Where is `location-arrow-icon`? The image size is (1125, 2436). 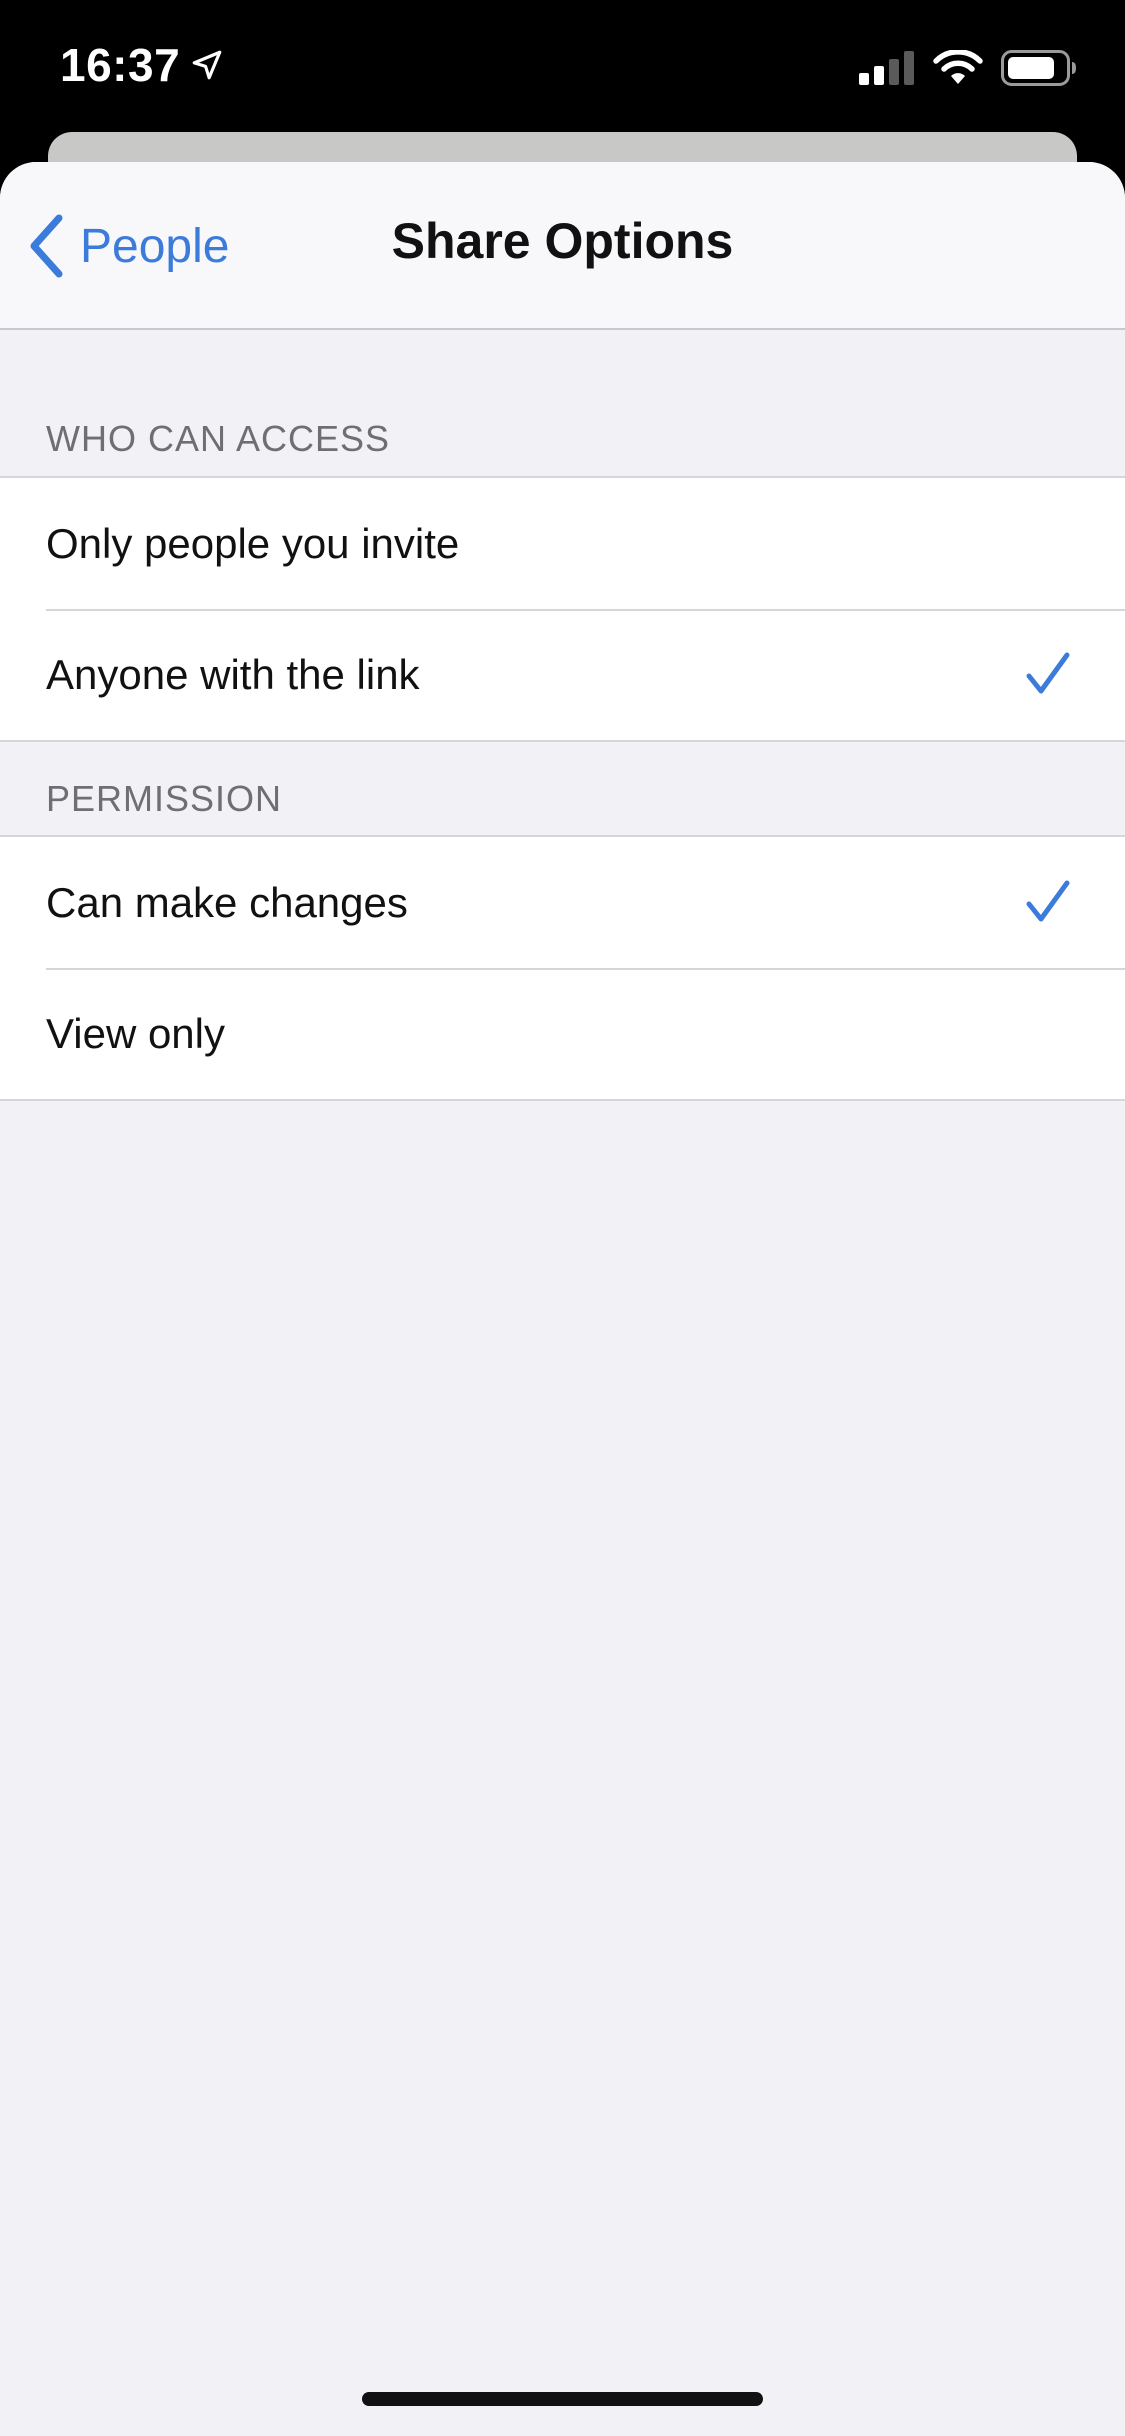
location-arrow-icon is located at coordinates (207, 65).